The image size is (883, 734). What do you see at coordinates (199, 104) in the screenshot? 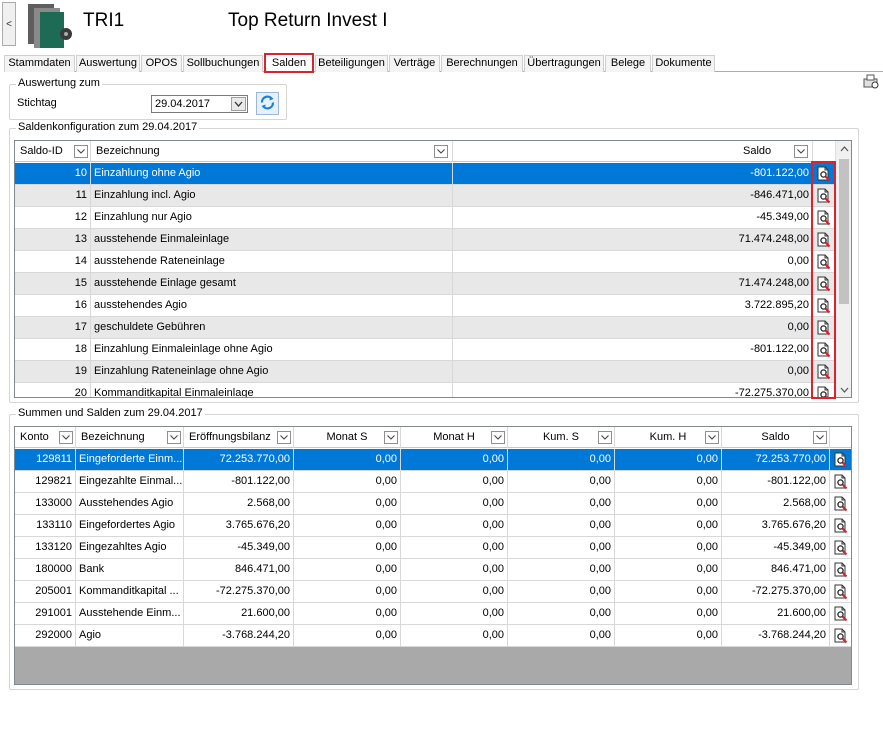
I see `stichtag-date-picker: 29.04.2017` at bounding box center [199, 104].